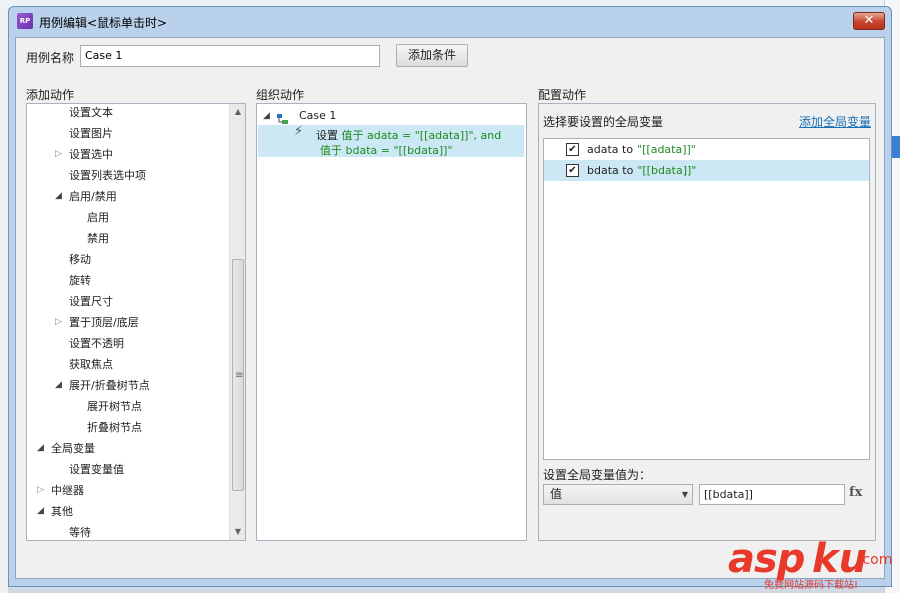 The height and width of the screenshot is (593, 900). Describe the element at coordinates (4, 296) in the screenshot. I see `background-left-strip` at that location.